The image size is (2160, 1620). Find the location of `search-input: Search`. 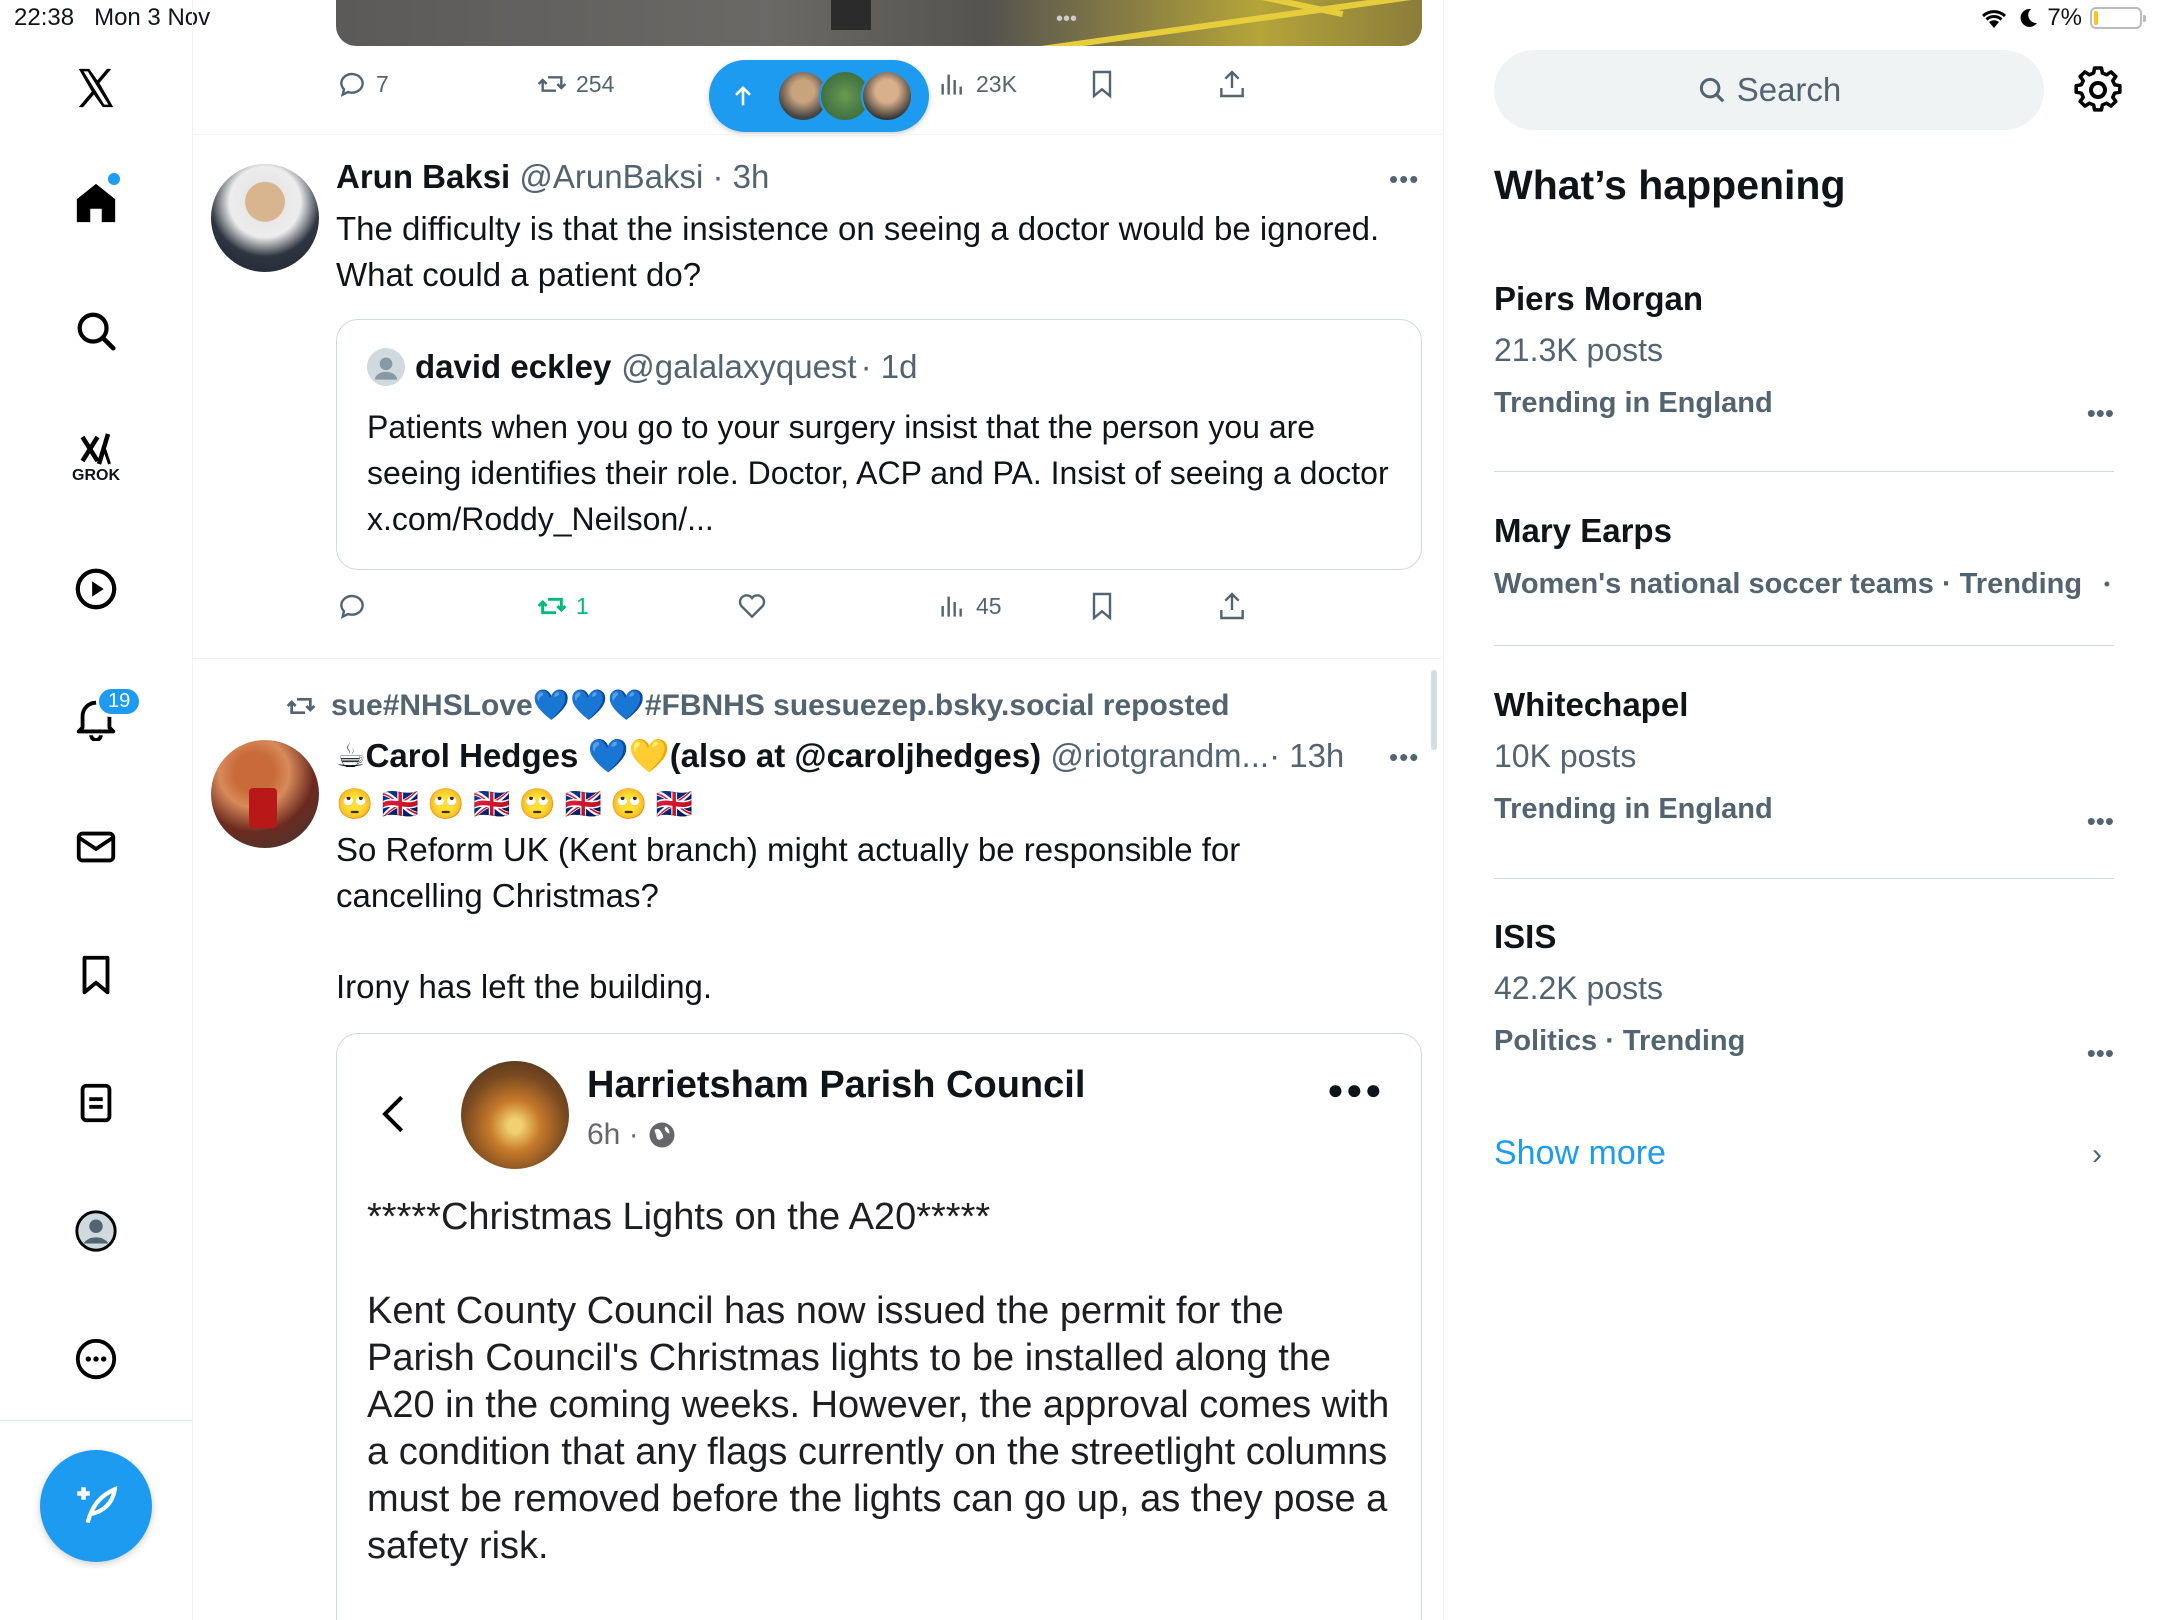

search-input: Search is located at coordinates (1769, 90).